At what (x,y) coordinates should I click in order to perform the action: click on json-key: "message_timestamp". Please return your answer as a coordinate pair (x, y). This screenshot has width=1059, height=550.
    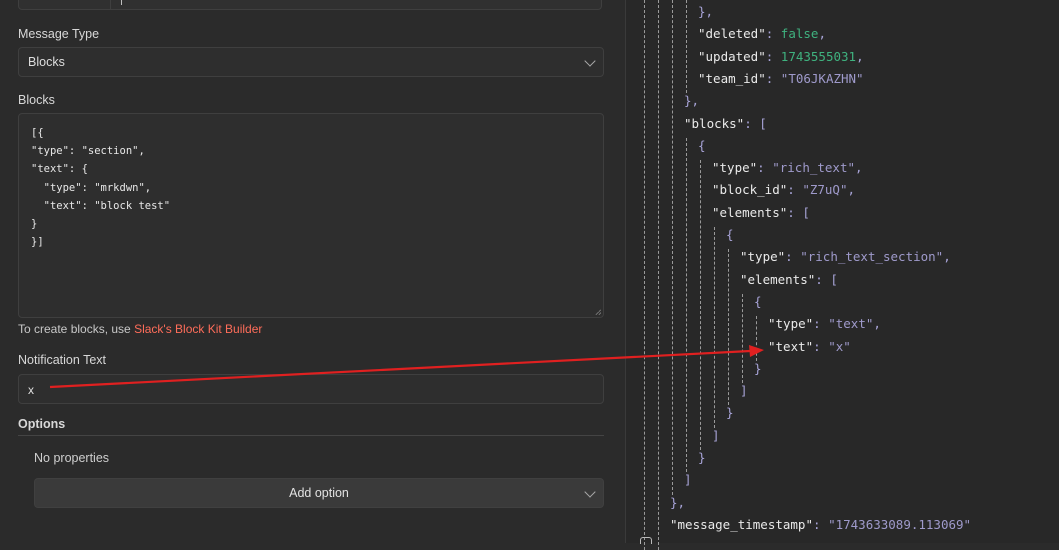
    Looking at the image, I should click on (741, 524).